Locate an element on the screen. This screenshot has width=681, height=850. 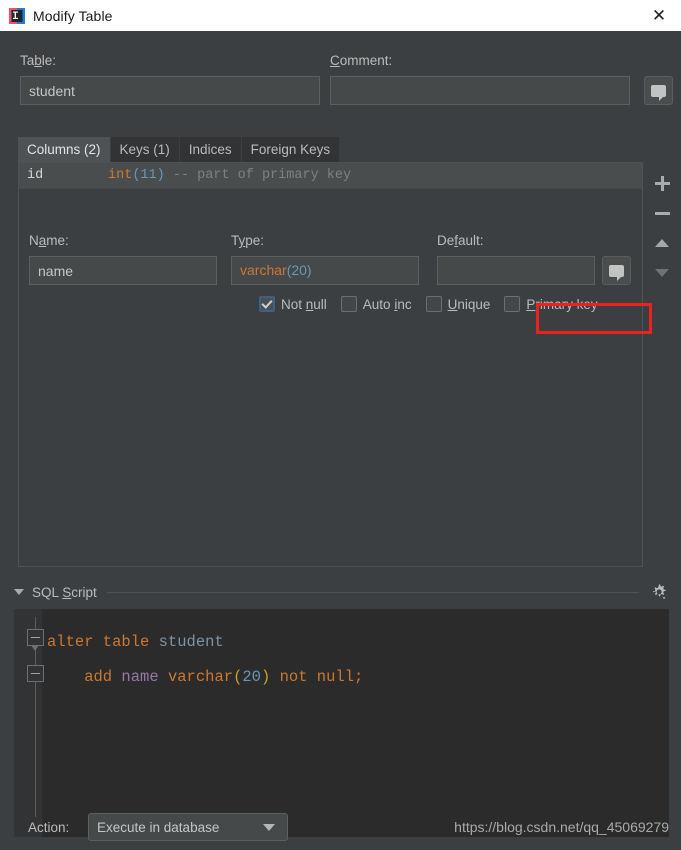
table-label: Table: is located at coordinates (38, 60).